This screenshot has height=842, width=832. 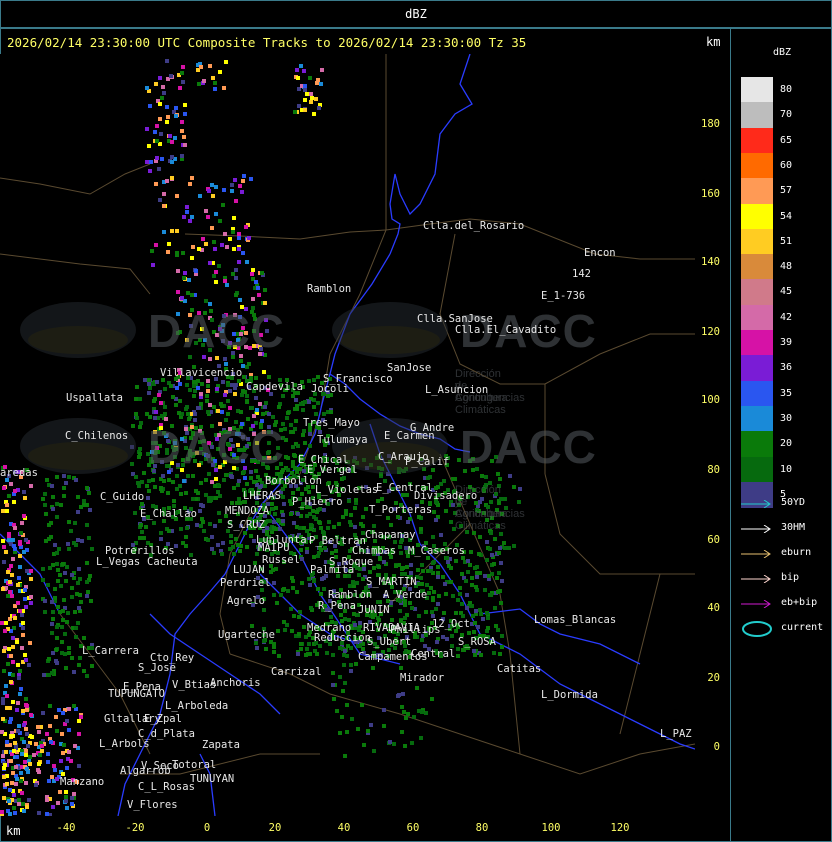 I want to click on y-tick-label: 120, so click(x=710, y=332).